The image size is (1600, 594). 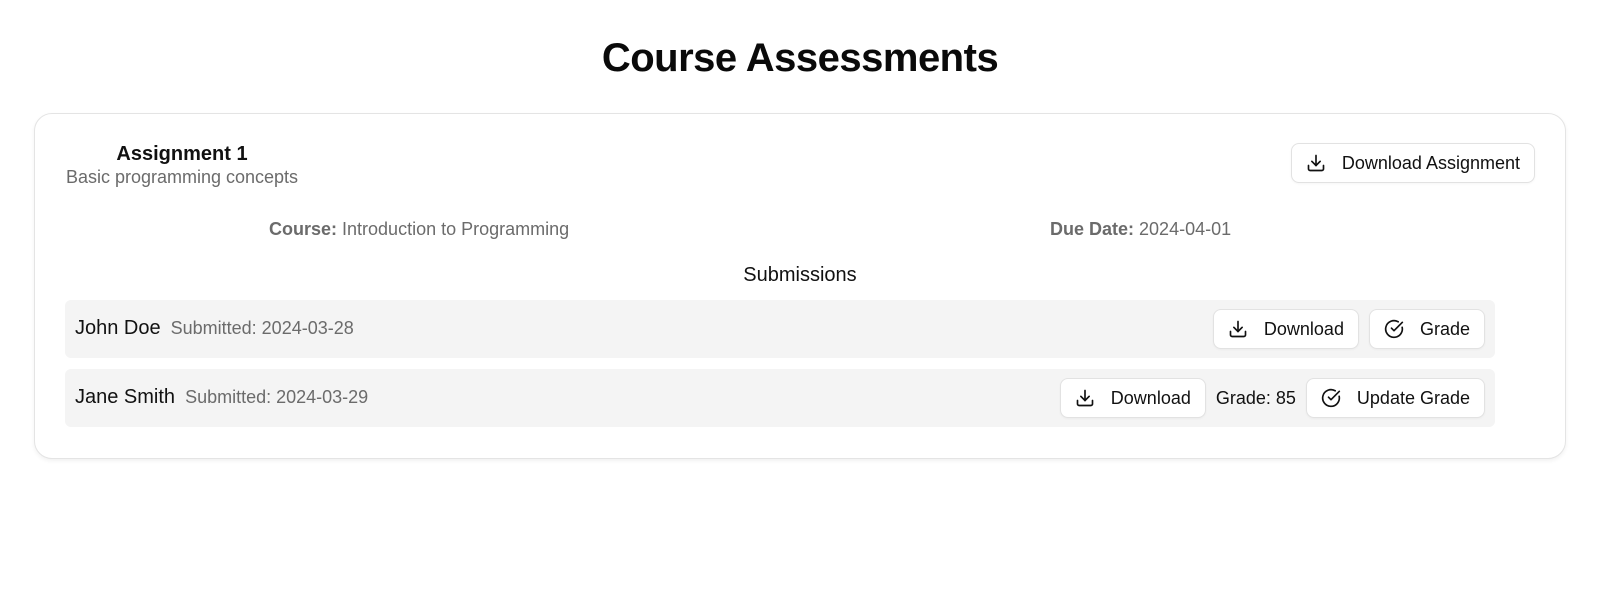 I want to click on download-assignment-label: Download Assignment, so click(x=1430, y=162).